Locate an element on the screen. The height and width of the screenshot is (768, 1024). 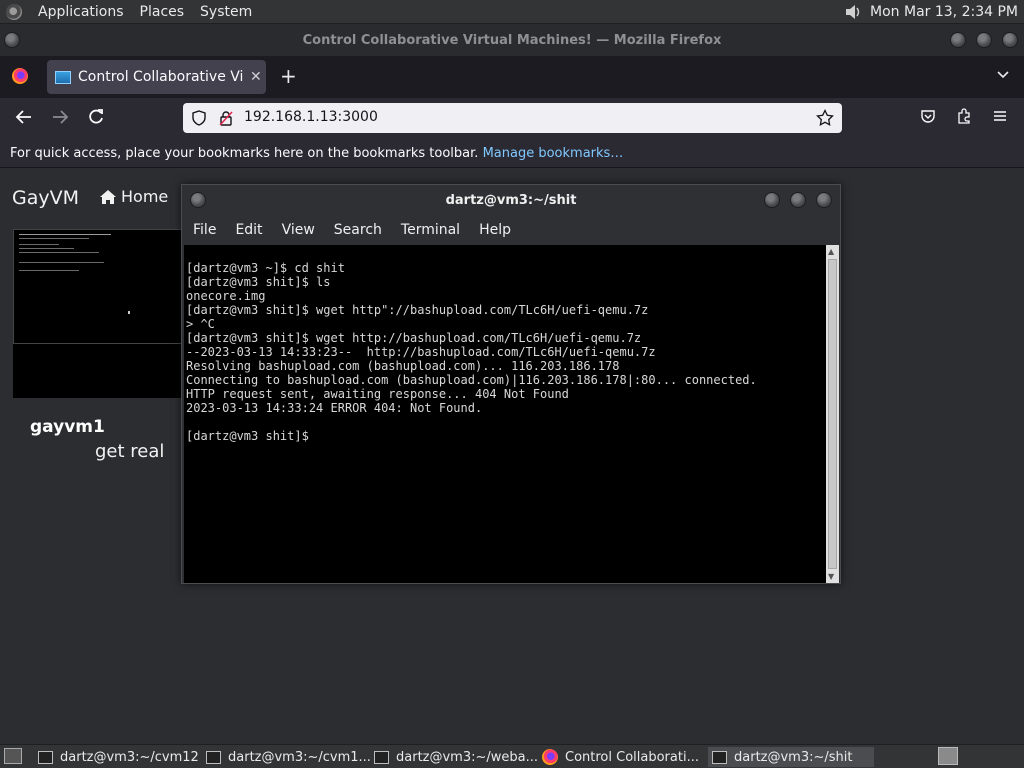
window-menu-button is located at coordinates (12, 40).